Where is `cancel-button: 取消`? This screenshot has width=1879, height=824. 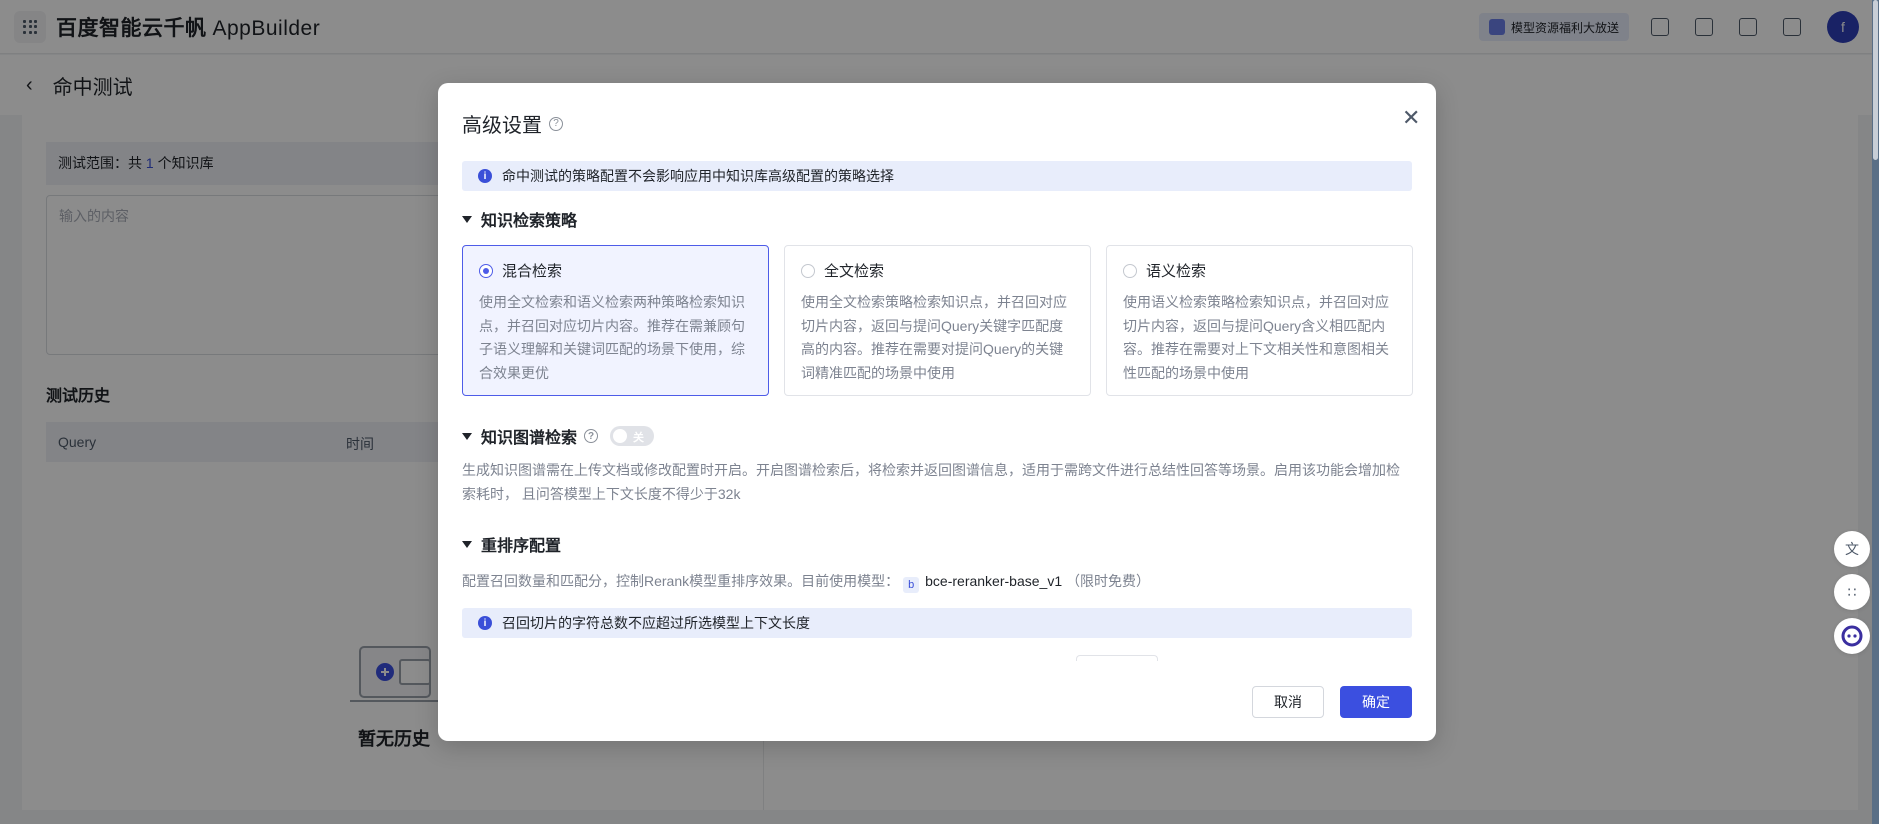
cancel-button: 取消 is located at coordinates (1288, 702).